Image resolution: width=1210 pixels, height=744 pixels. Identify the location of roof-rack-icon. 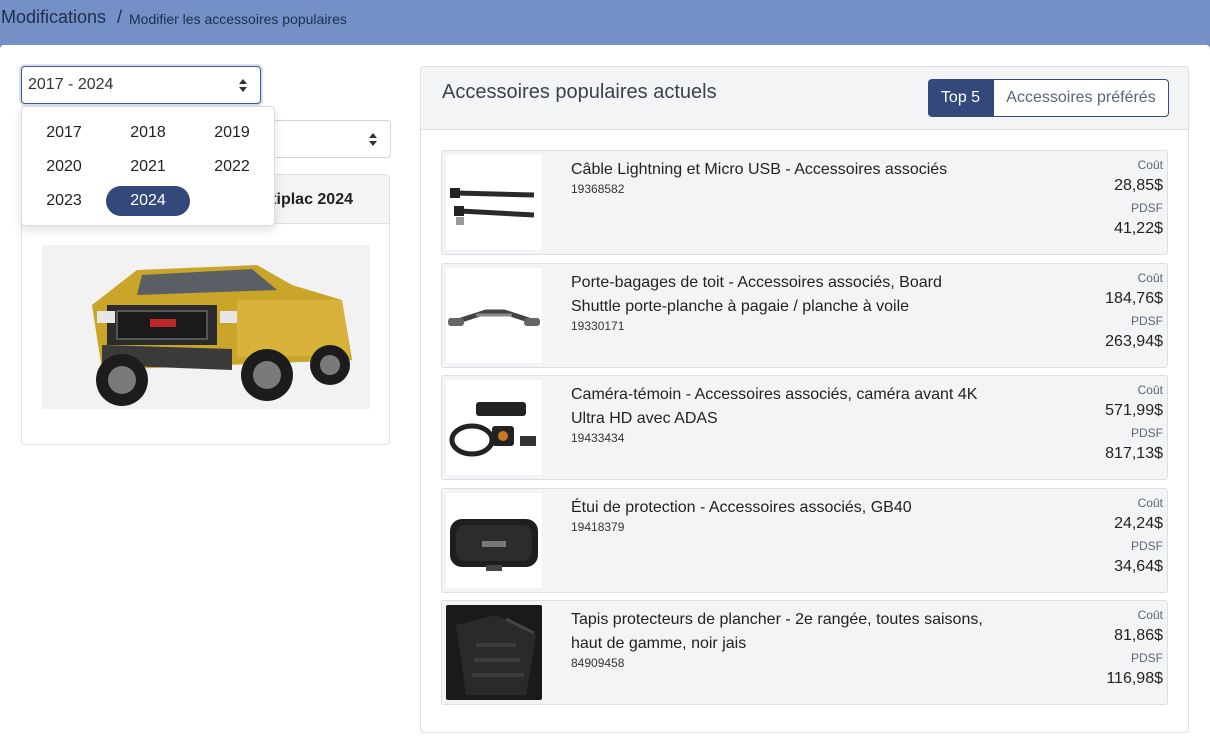
(494, 315).